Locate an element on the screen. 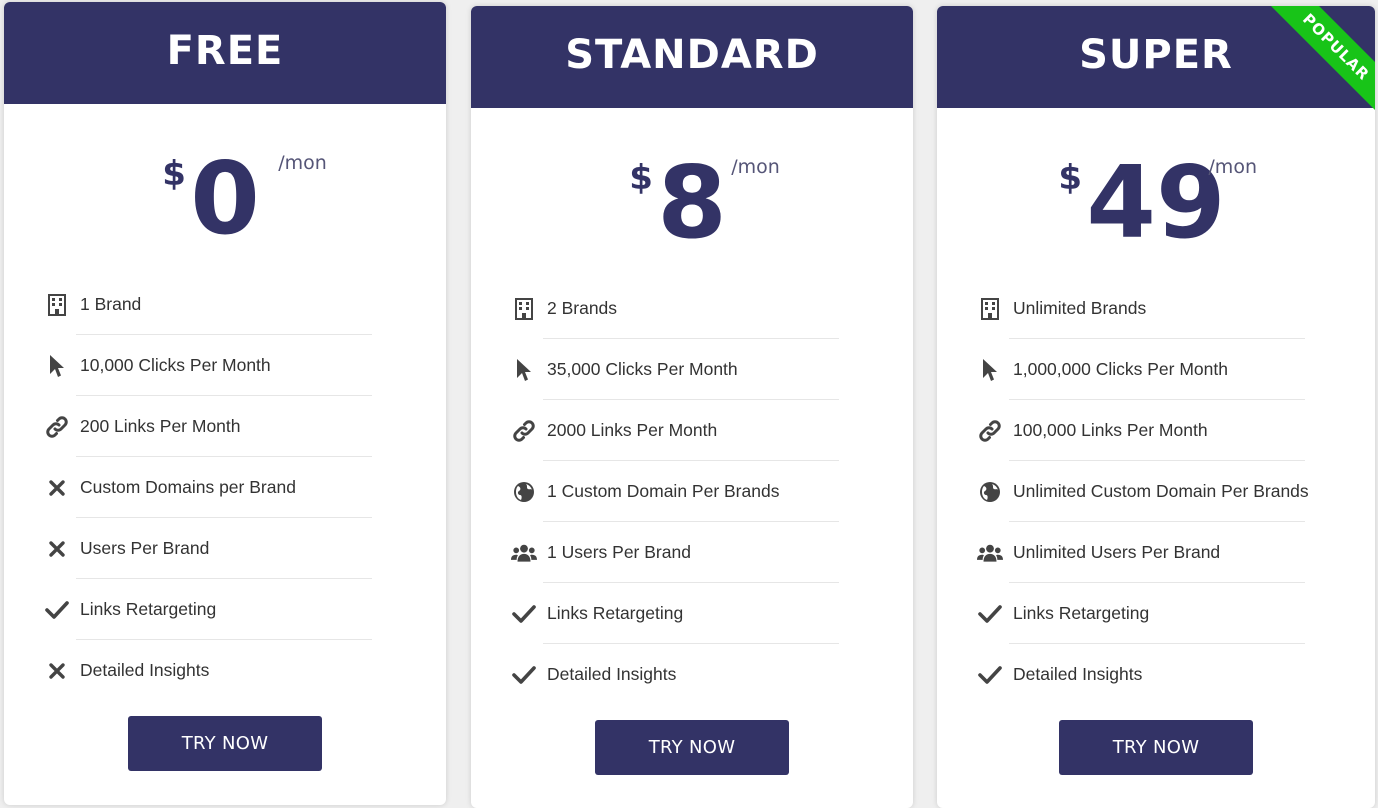  feature-label: Custom Domains per Brand is located at coordinates (188, 487).